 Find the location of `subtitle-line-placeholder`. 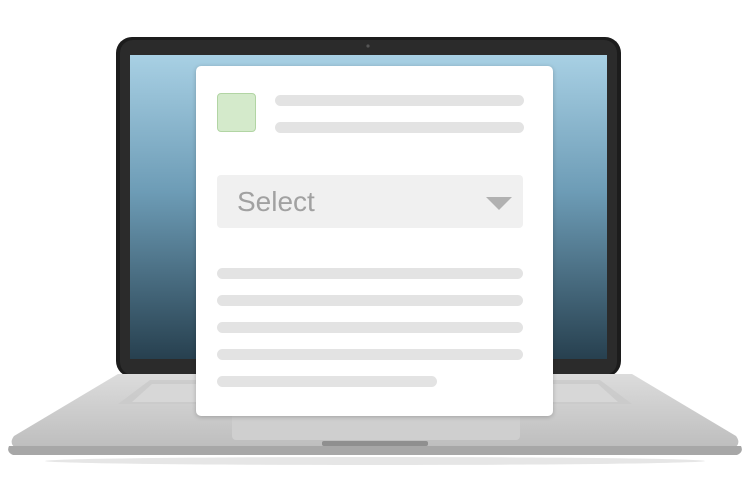

subtitle-line-placeholder is located at coordinates (399, 127).